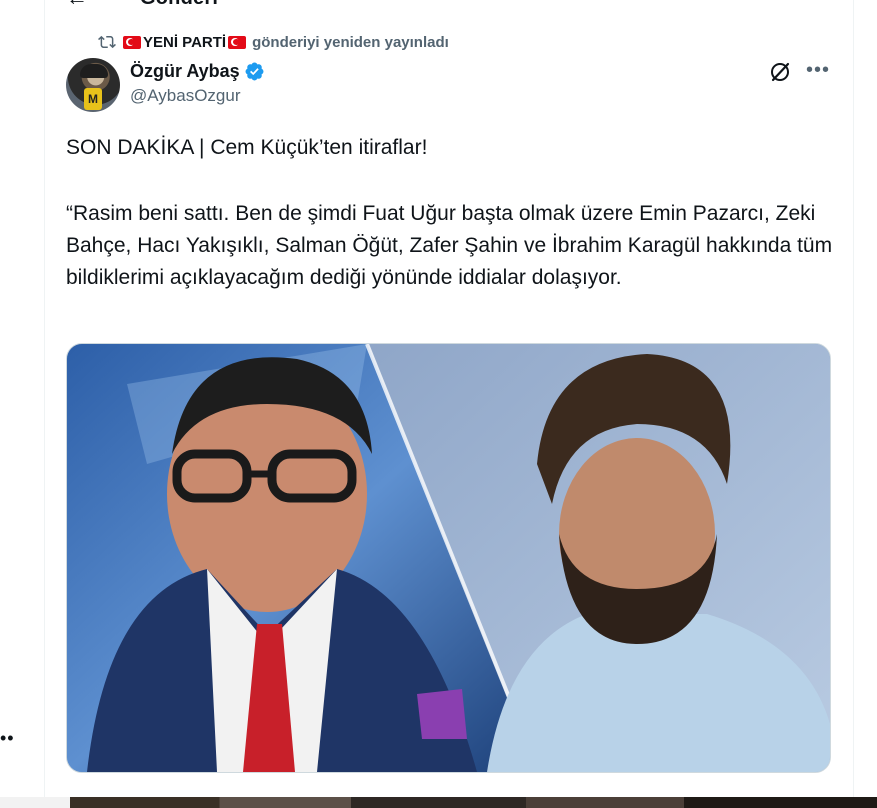 The width and height of the screenshot is (877, 808). What do you see at coordinates (817, 72) in the screenshot?
I see `more-options-icon: •••` at bounding box center [817, 72].